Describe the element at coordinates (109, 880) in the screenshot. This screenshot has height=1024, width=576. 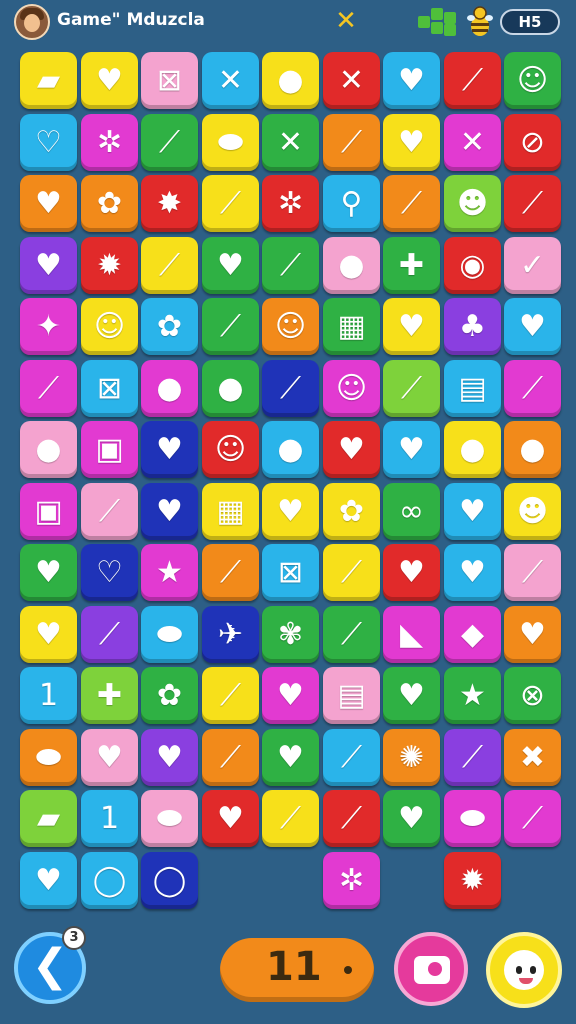
I see `board-tile: ◯` at that location.